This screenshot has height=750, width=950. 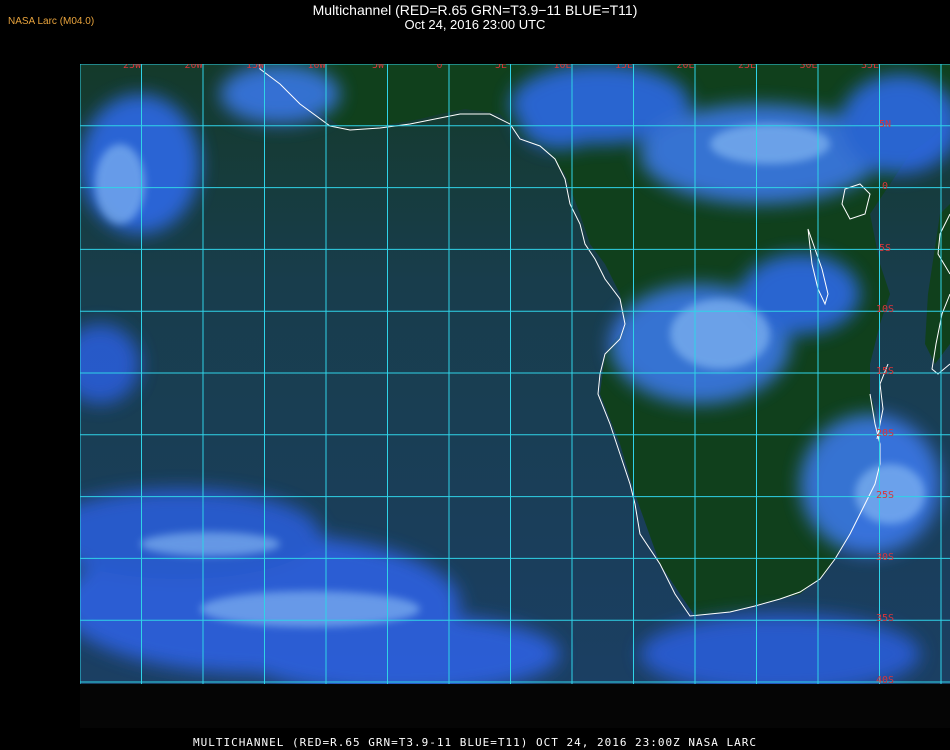 I want to click on longitude-label: 25E, so click(x=747, y=67).